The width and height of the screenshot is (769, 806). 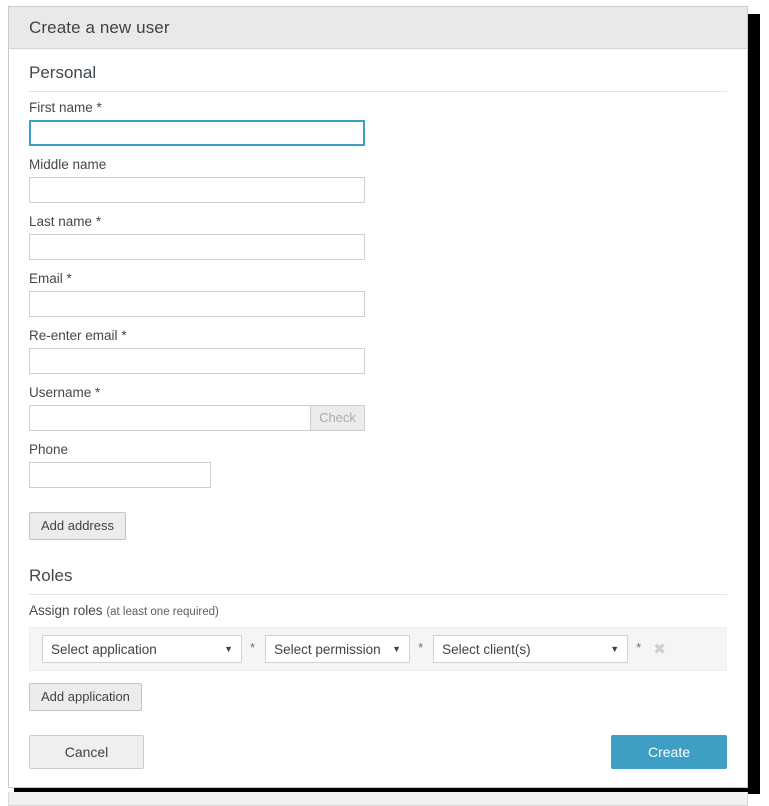 What do you see at coordinates (378, 278) in the screenshot?
I see `field-label-email: Email *` at bounding box center [378, 278].